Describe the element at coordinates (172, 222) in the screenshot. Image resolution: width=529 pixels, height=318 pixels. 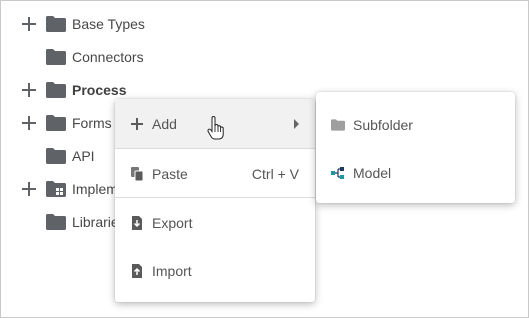
I see `menu-item-label: Export` at that location.